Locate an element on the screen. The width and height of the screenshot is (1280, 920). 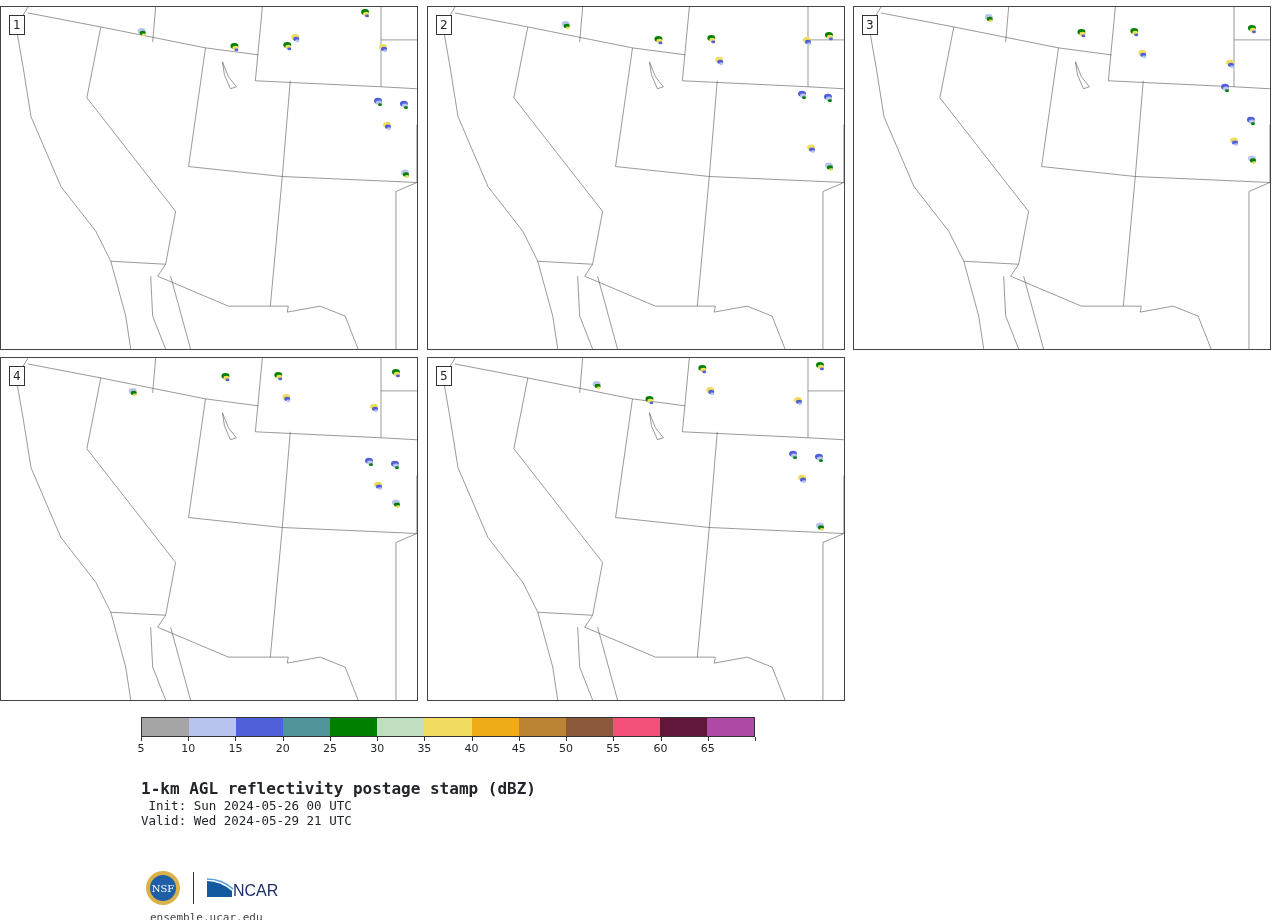
tick-label: 15 is located at coordinates (235, 748).